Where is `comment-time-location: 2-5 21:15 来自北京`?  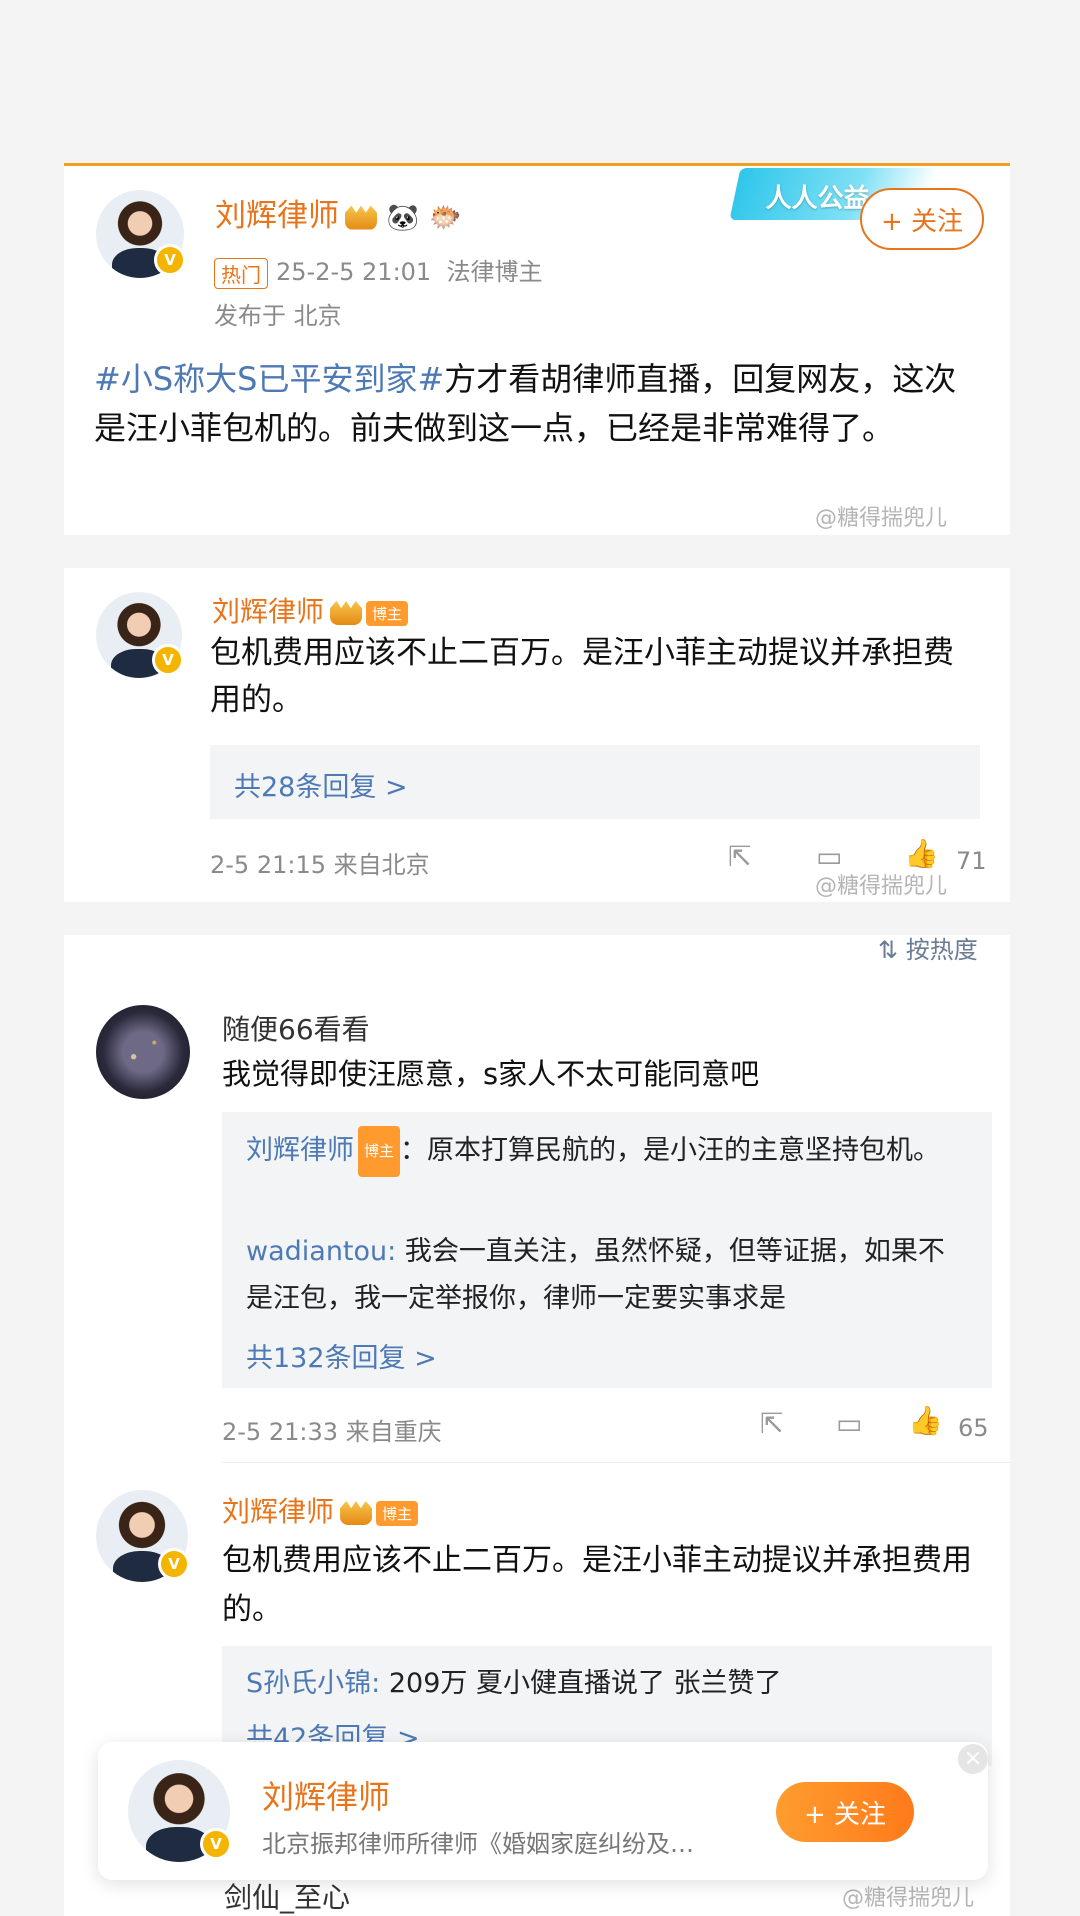
comment-time-location: 2-5 21:15 来自北京 is located at coordinates (320, 865).